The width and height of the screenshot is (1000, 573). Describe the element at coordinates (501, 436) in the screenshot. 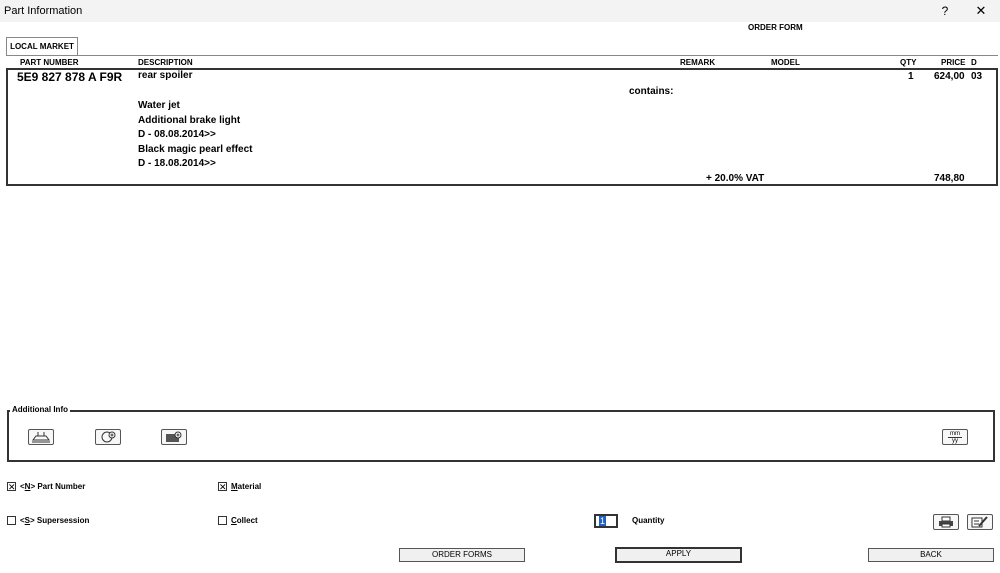

I see `additional-info-panel` at that location.